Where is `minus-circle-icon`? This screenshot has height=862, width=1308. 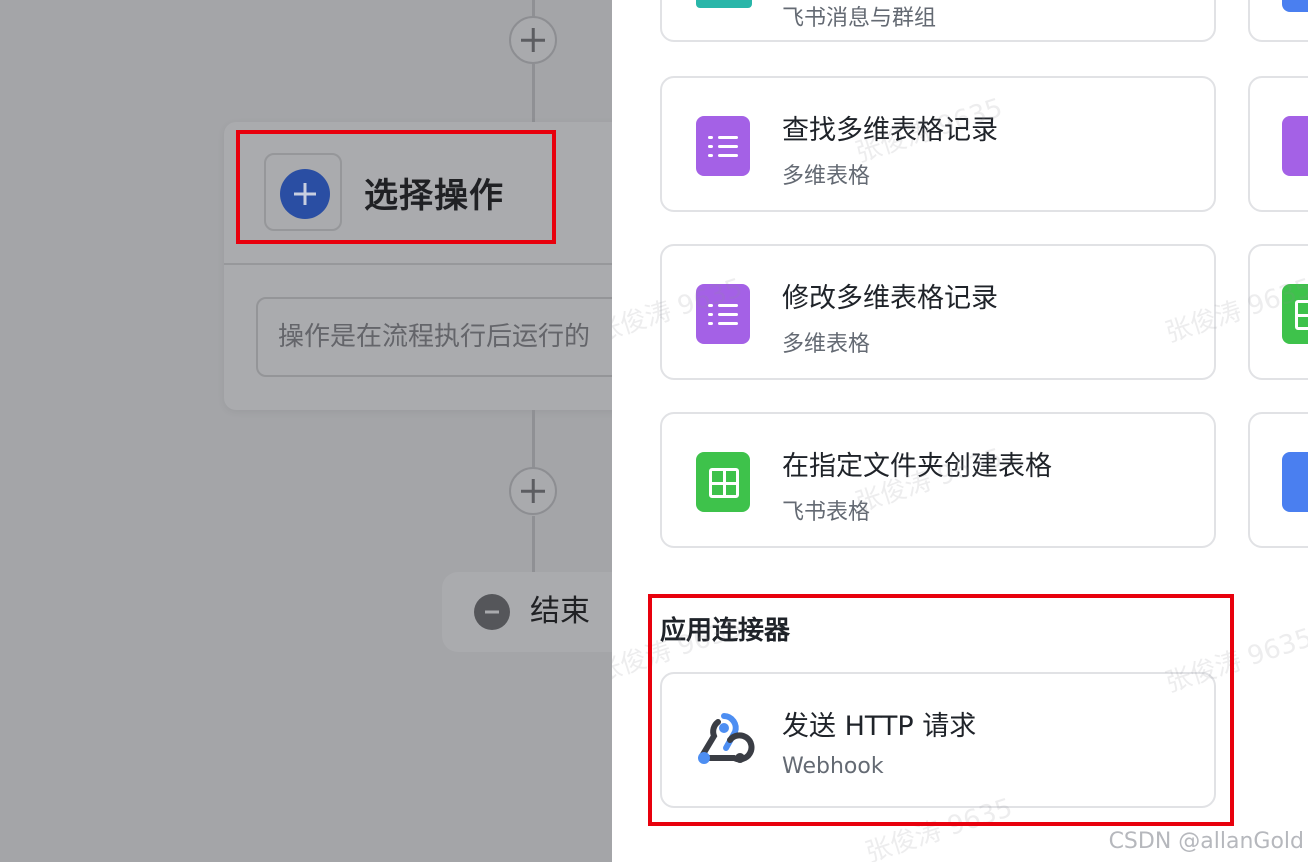
minus-circle-icon is located at coordinates (492, 612).